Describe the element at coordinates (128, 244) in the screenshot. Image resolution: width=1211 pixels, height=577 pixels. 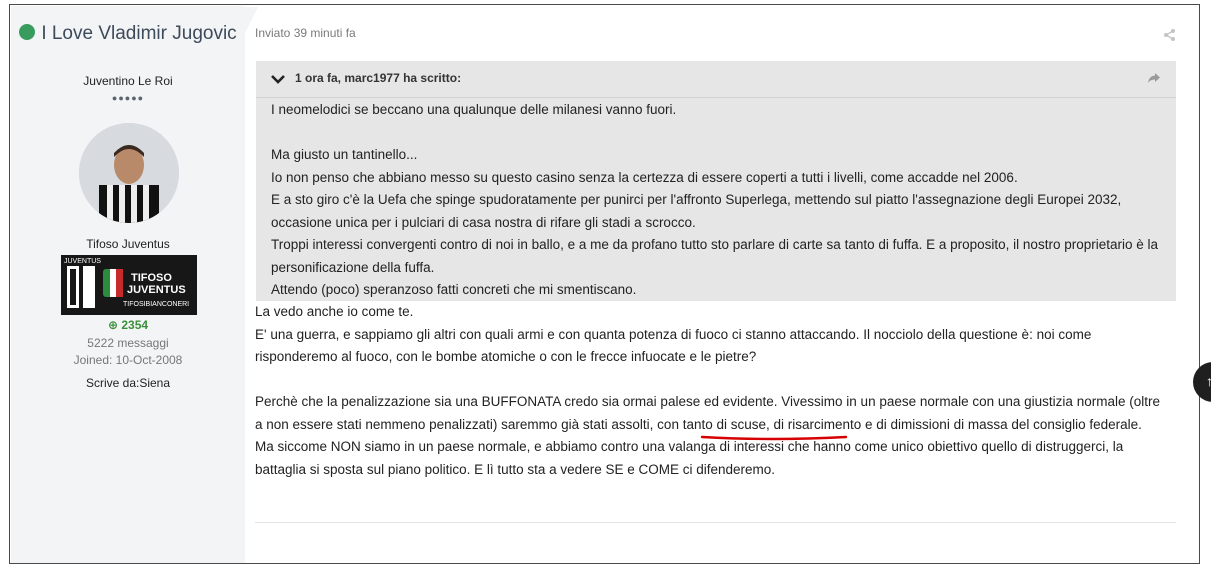
I see `rank-title: Tifoso Juventus` at that location.